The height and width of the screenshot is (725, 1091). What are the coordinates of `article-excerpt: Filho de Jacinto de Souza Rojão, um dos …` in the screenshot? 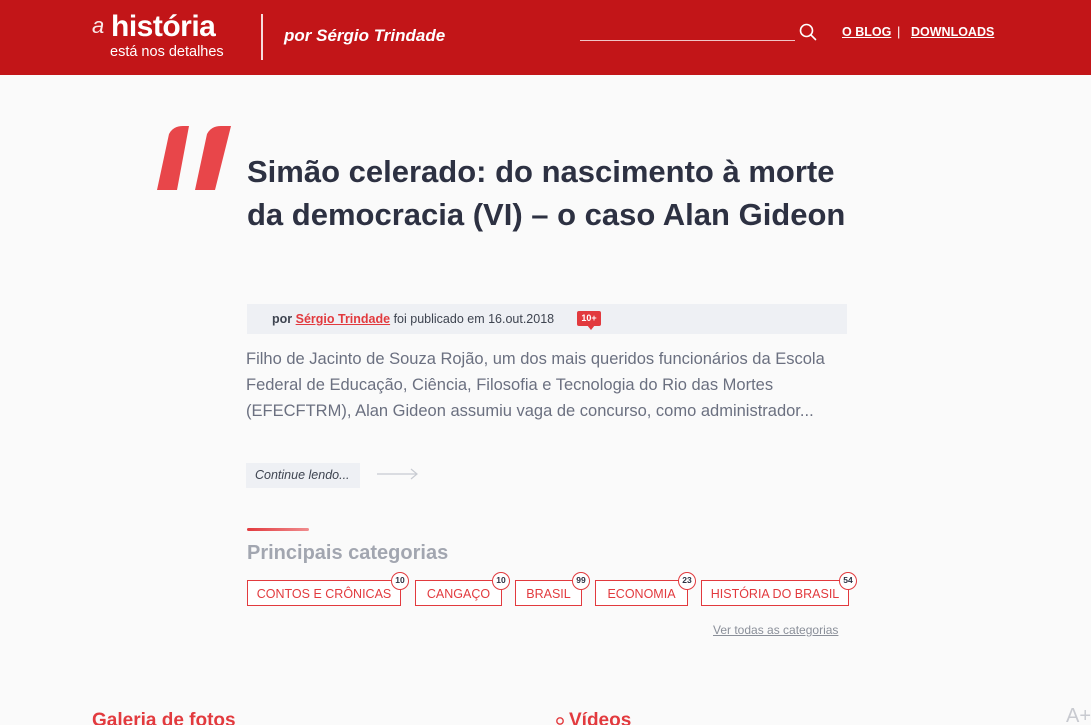 It's located at (535, 385).